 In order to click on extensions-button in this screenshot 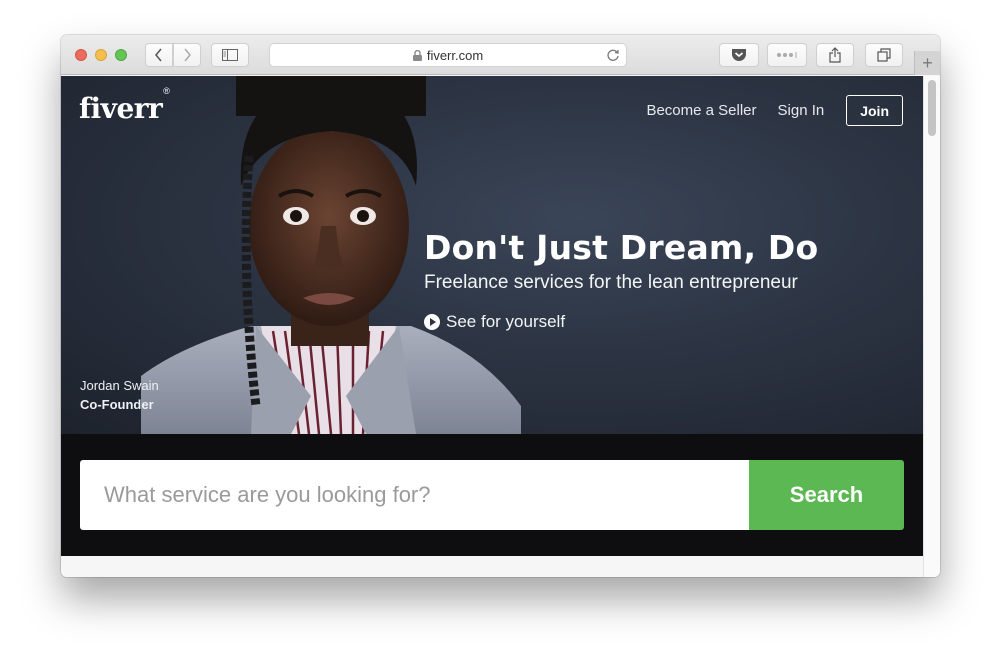, I will do `click(787, 55)`.